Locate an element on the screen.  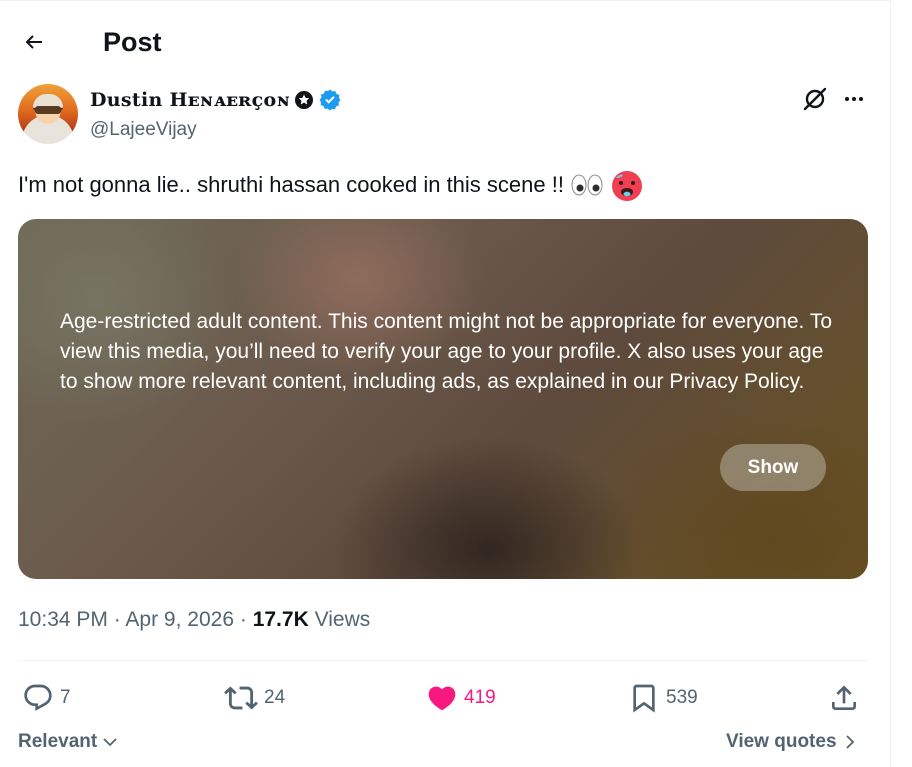
author-handle: @LajeeVijay is located at coordinates (143, 130).